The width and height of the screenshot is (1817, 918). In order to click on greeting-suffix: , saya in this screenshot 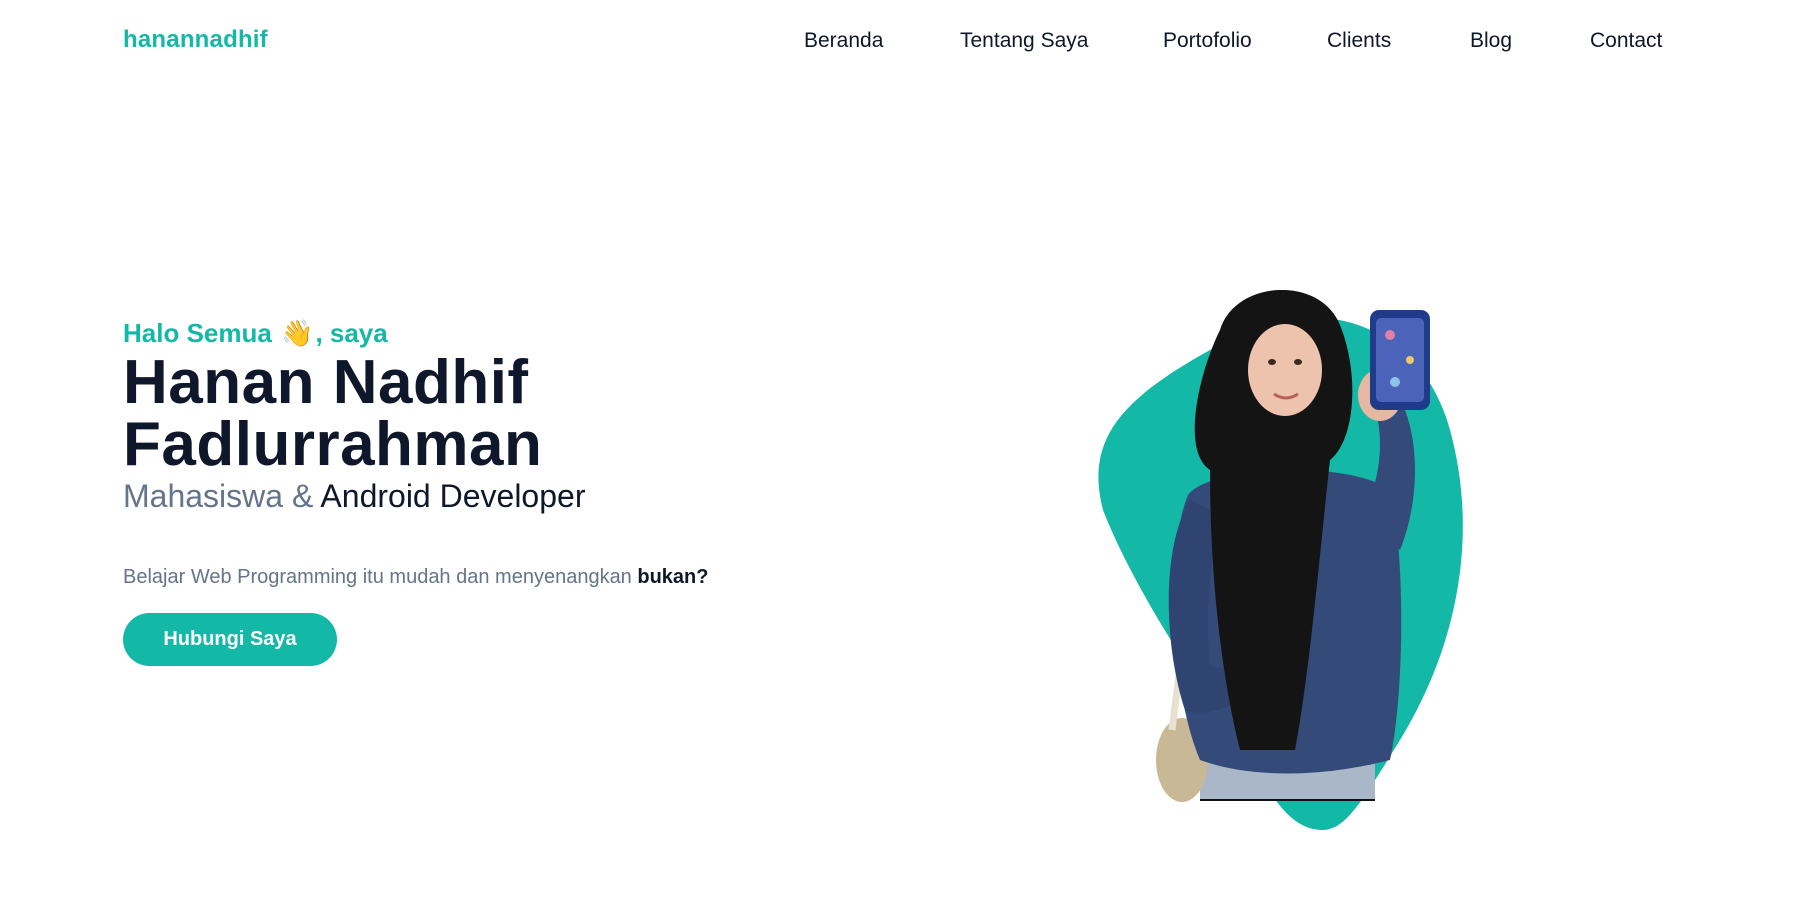, I will do `click(351, 333)`.